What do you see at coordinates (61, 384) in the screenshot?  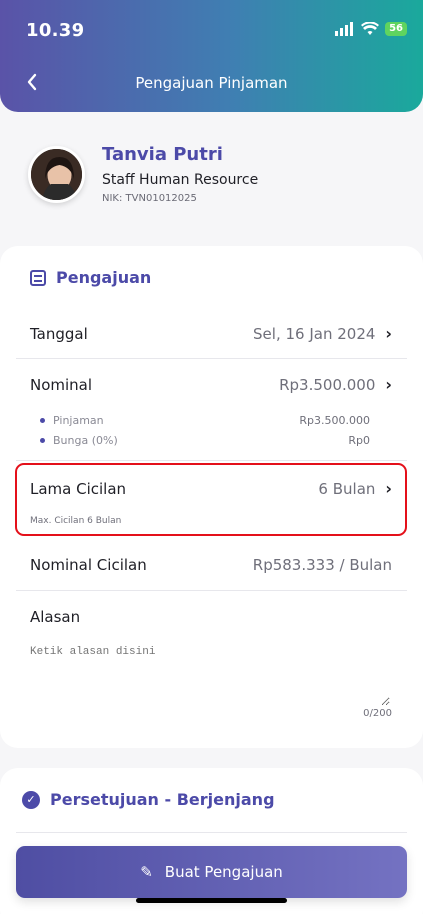 I see `nominal-label: Nominal` at bounding box center [61, 384].